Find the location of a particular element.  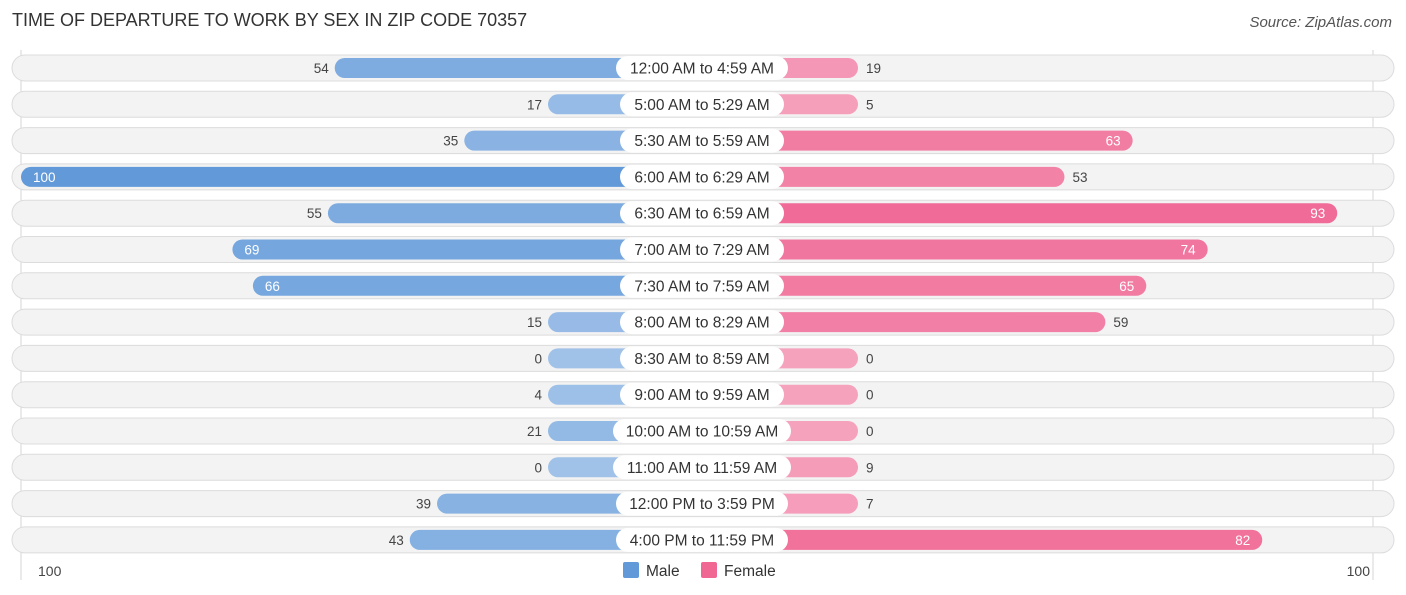

male-value-label: 55 is located at coordinates (314, 213).